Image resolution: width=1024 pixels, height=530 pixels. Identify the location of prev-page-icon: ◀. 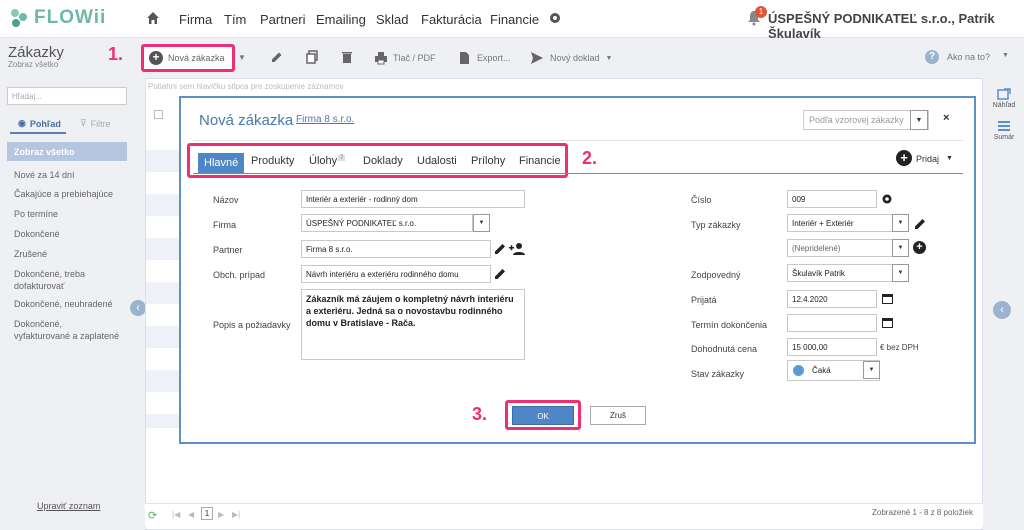
(191, 514).